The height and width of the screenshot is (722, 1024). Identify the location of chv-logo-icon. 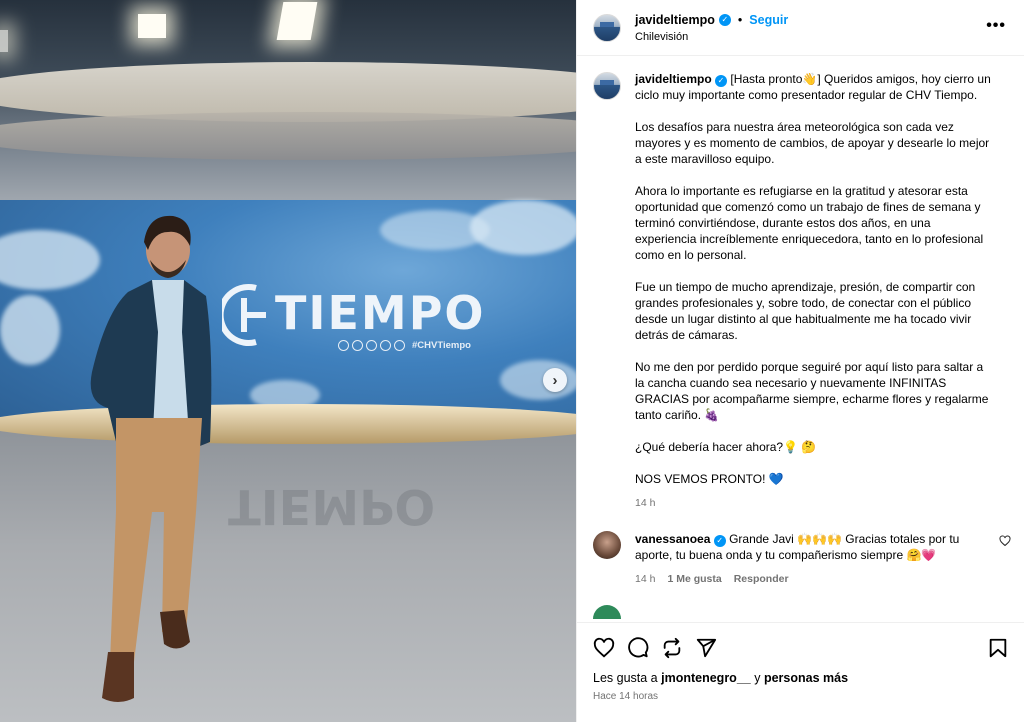
(244, 315).